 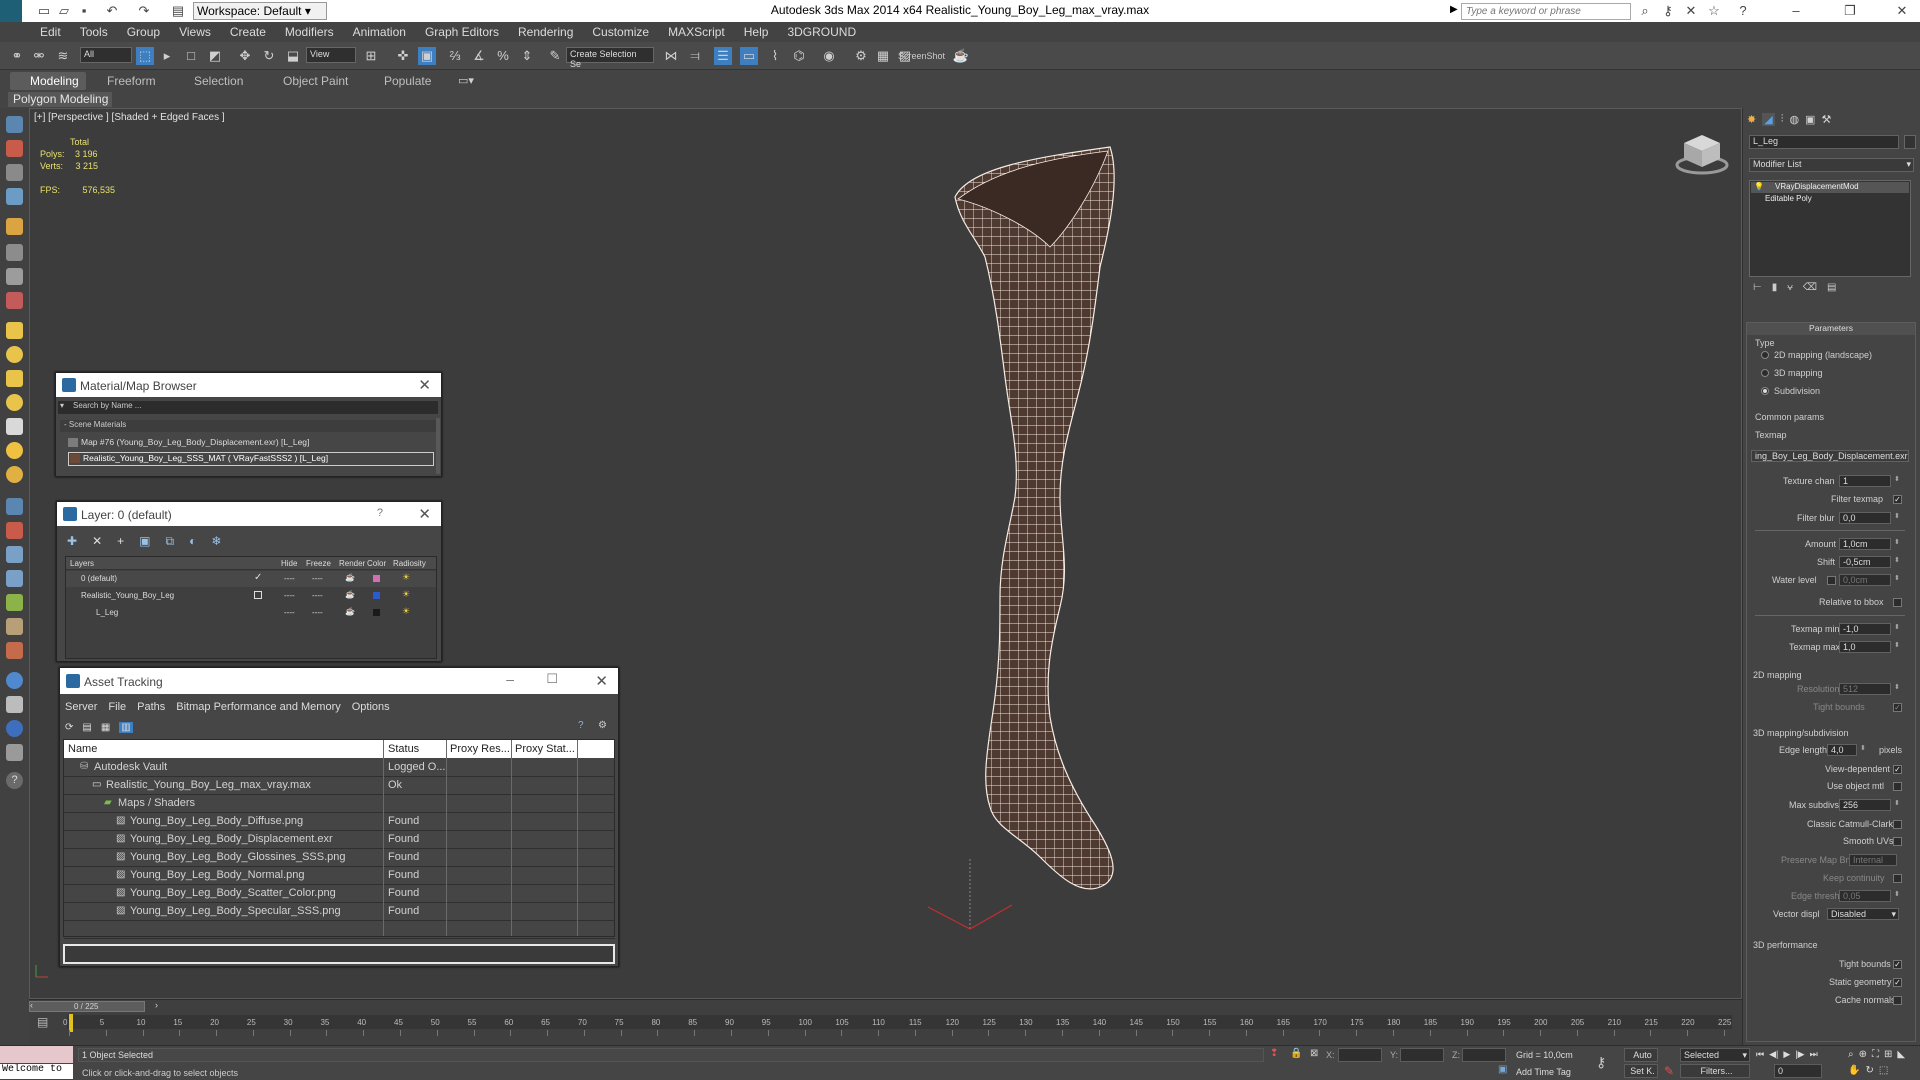 I want to click on pivot-center-icon: ⊞, so click(x=371, y=56).